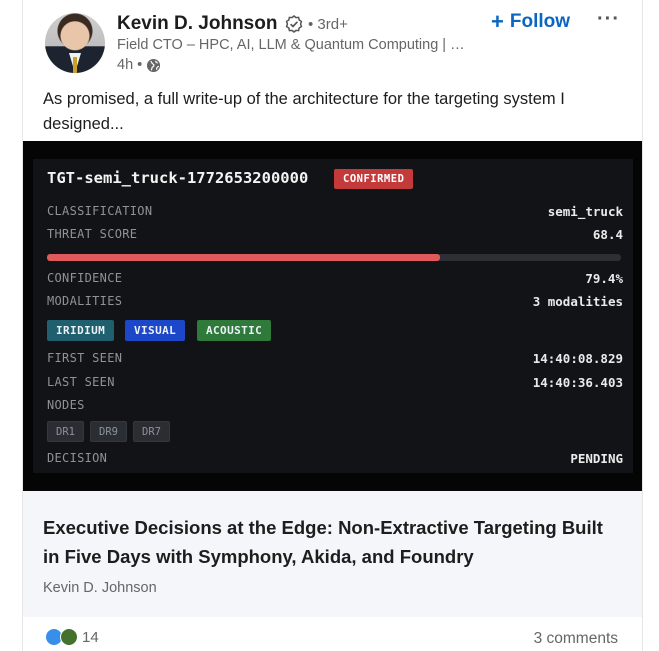  Describe the element at coordinates (65, 431) in the screenshot. I see `node-tag: DR1` at that location.